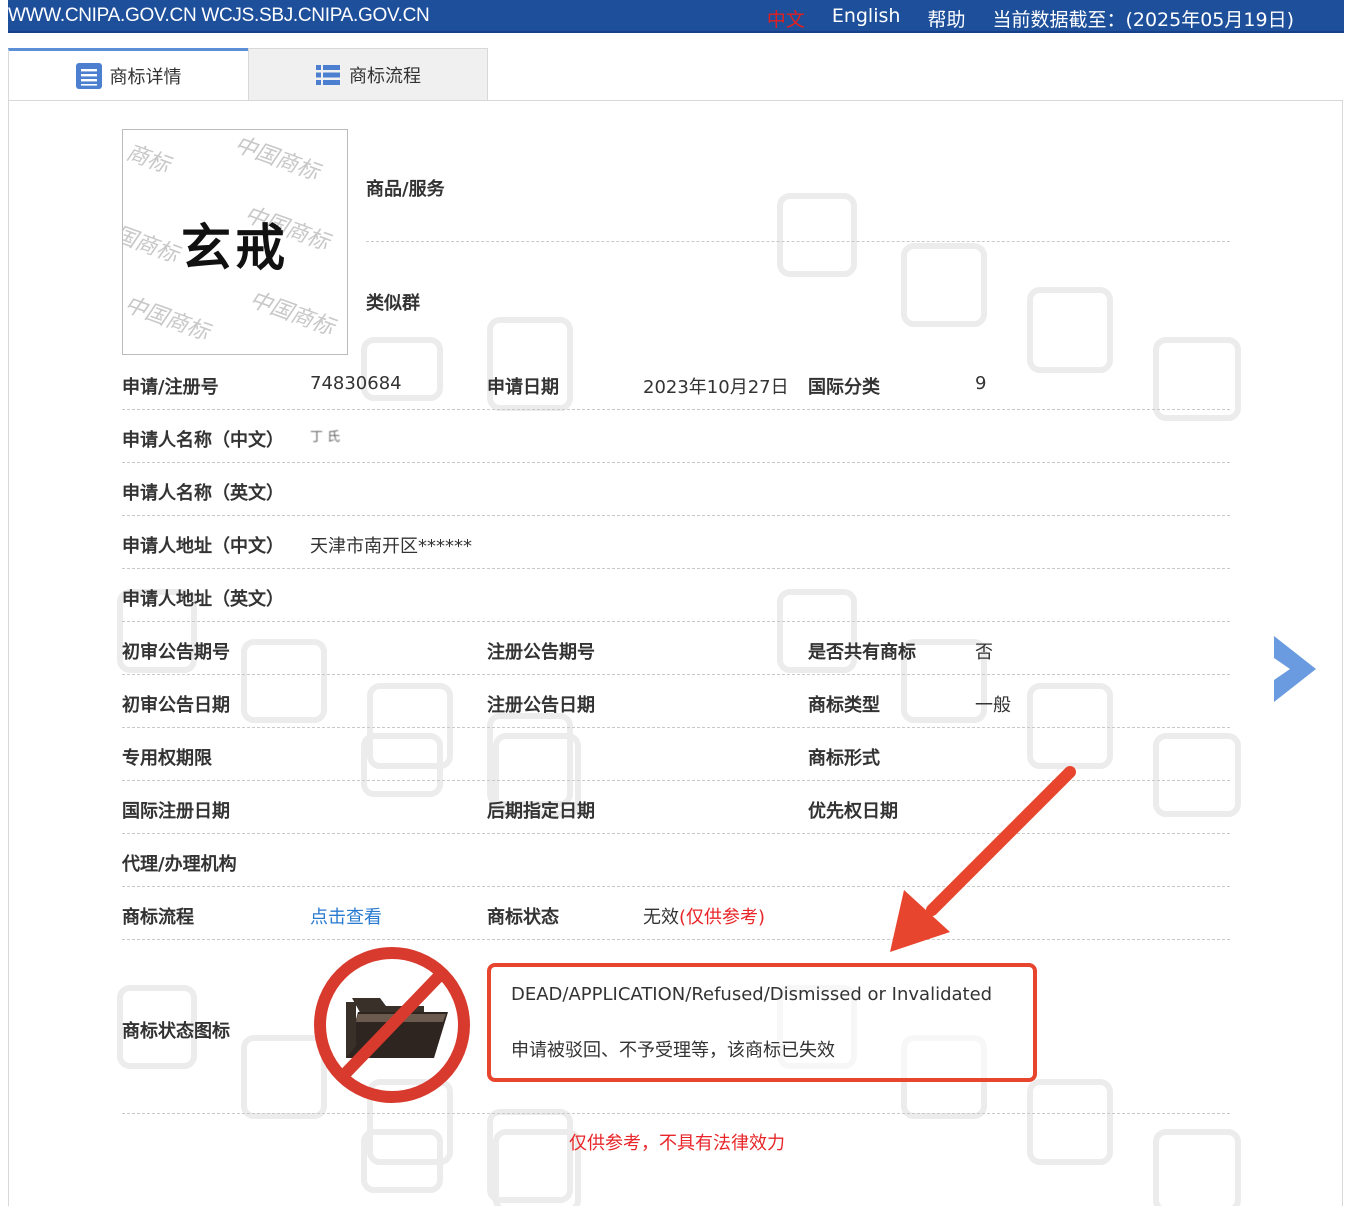  Describe the element at coordinates (88, 75) in the screenshot. I see `document-list-icon` at that location.